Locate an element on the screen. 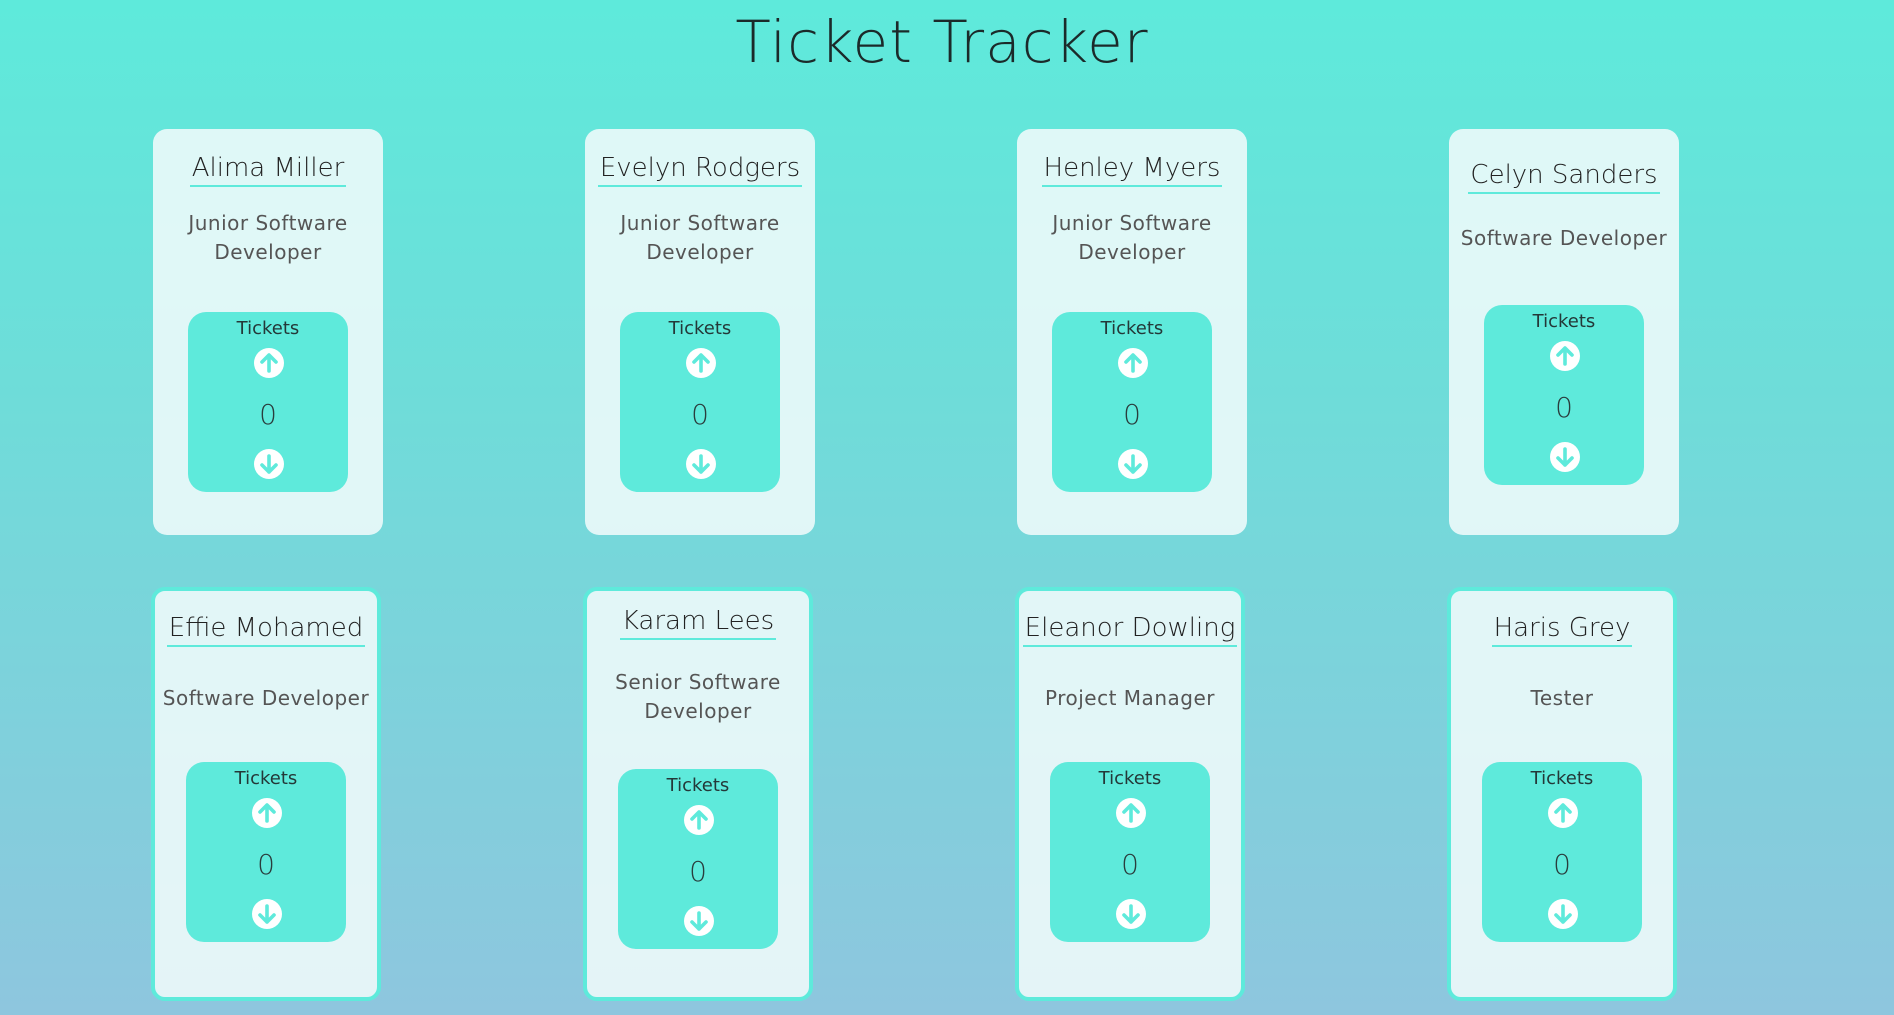  employee-name: Alima Miller is located at coordinates (268, 170).